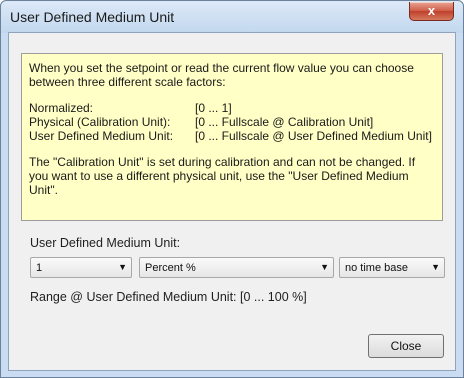 The width and height of the screenshot is (464, 378). What do you see at coordinates (39, 268) in the screenshot?
I see `factor-select-value: 1` at bounding box center [39, 268].